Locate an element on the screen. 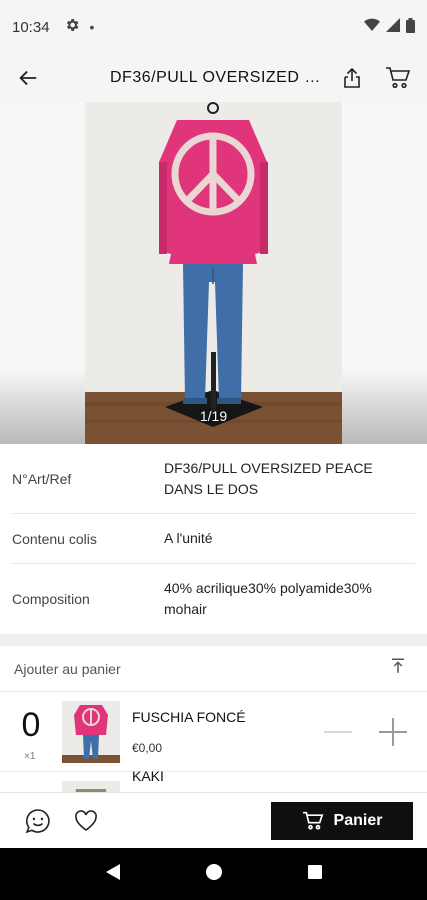  circle-home-icon is located at coordinates (214, 871).